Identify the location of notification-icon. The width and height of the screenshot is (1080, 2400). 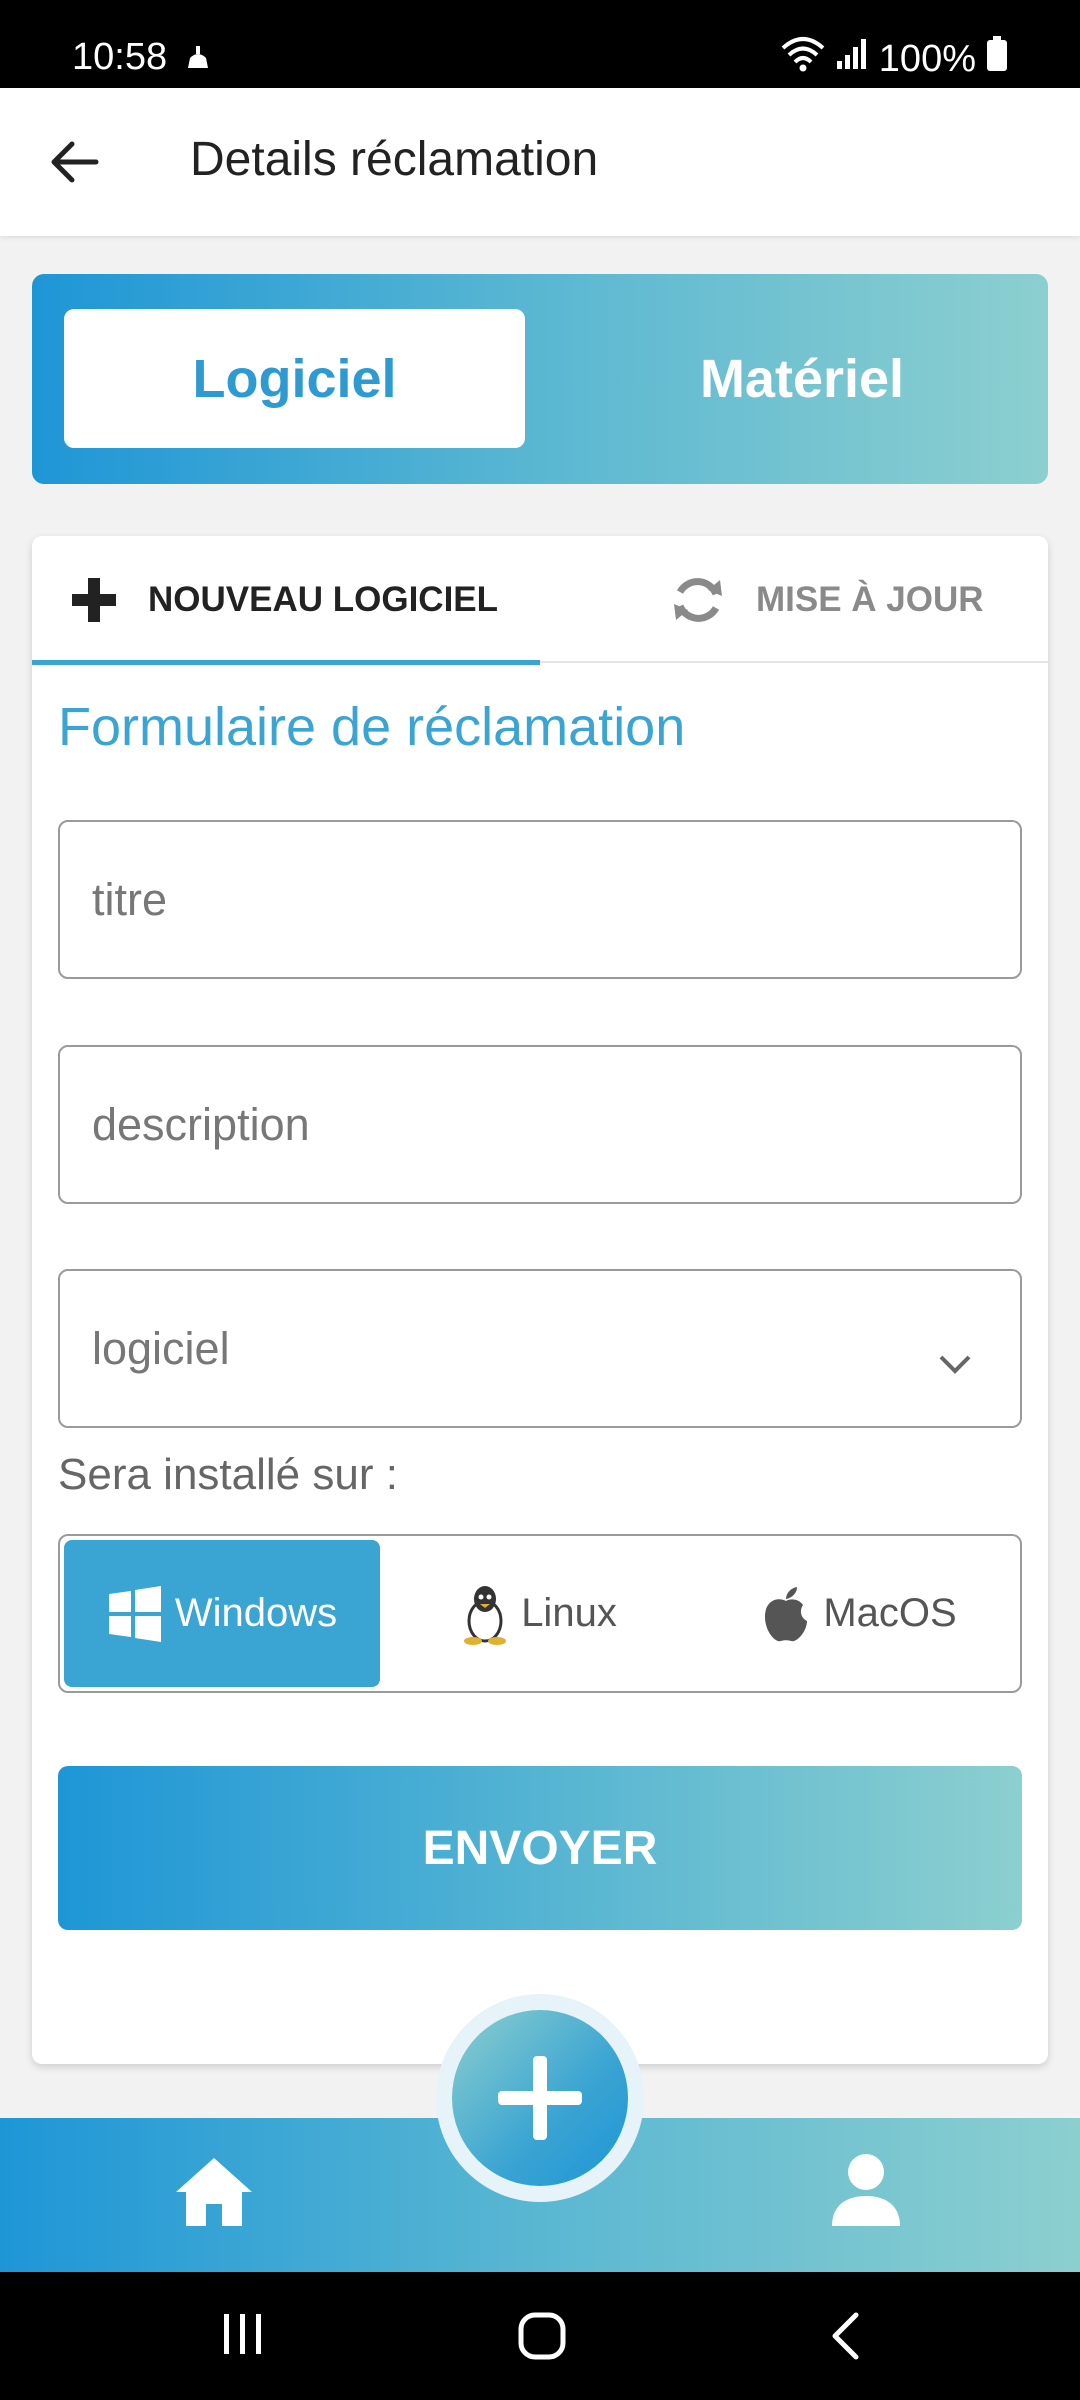
(198, 59).